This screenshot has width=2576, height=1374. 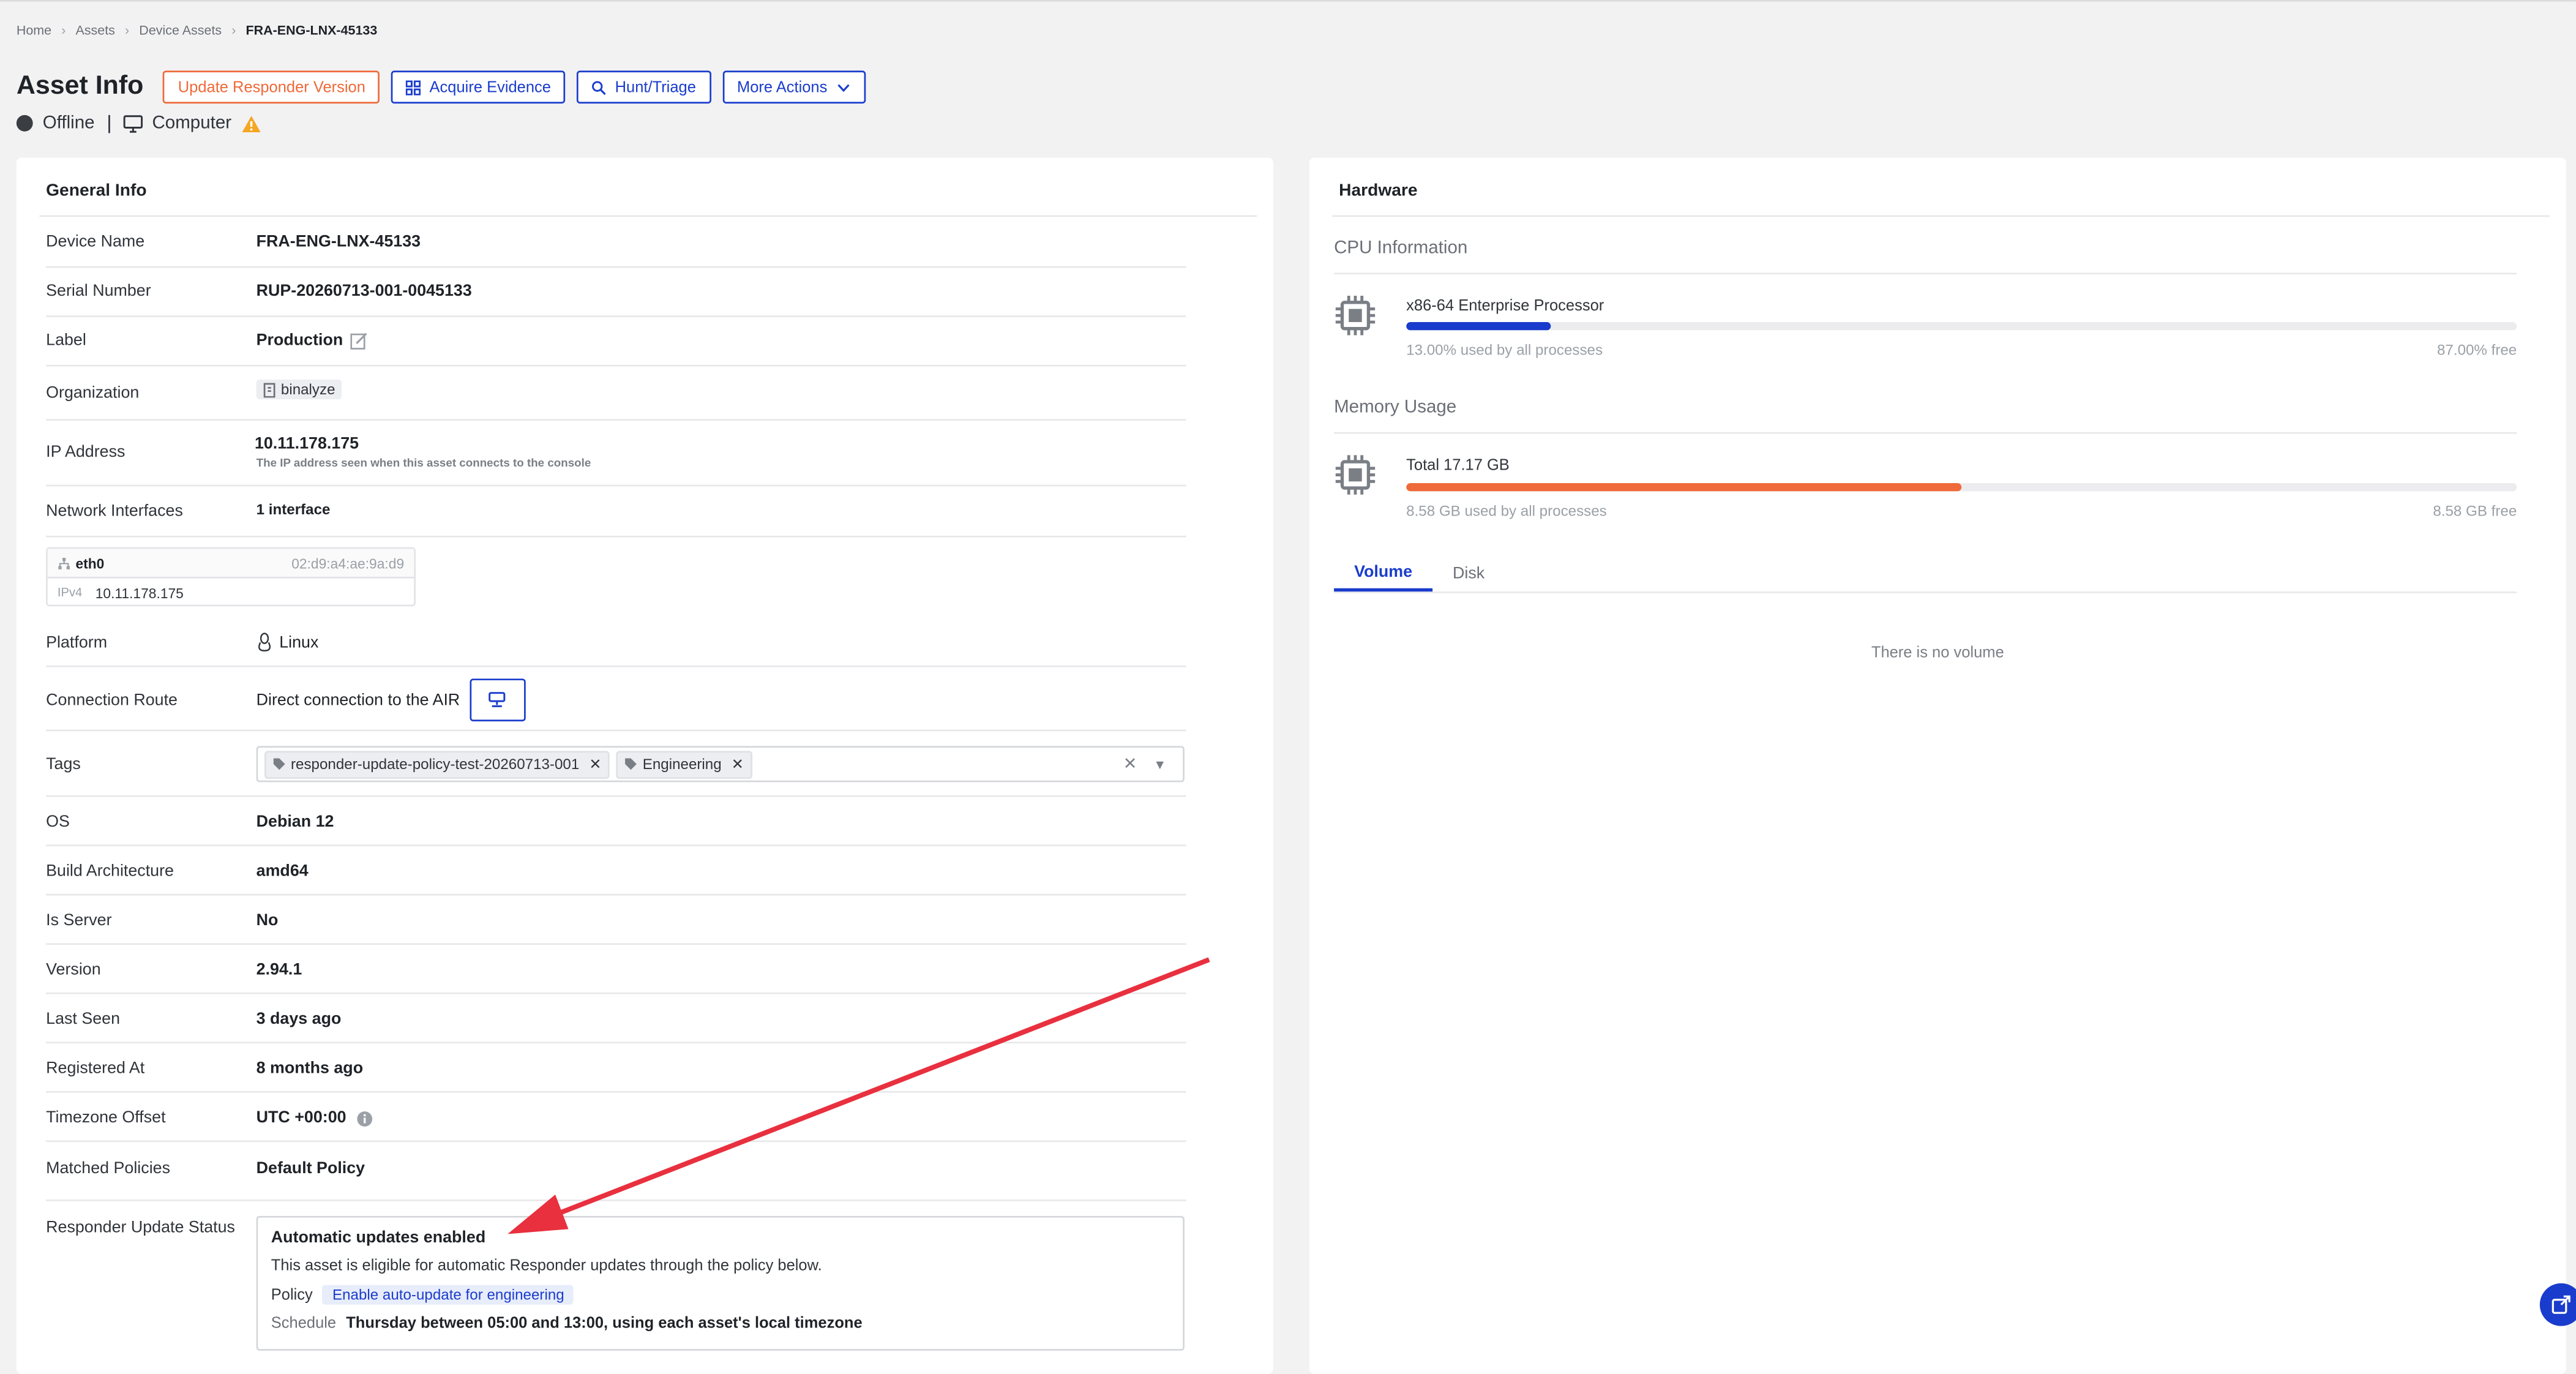 I want to click on annotation-arrow-line, so click(x=880, y=1087).